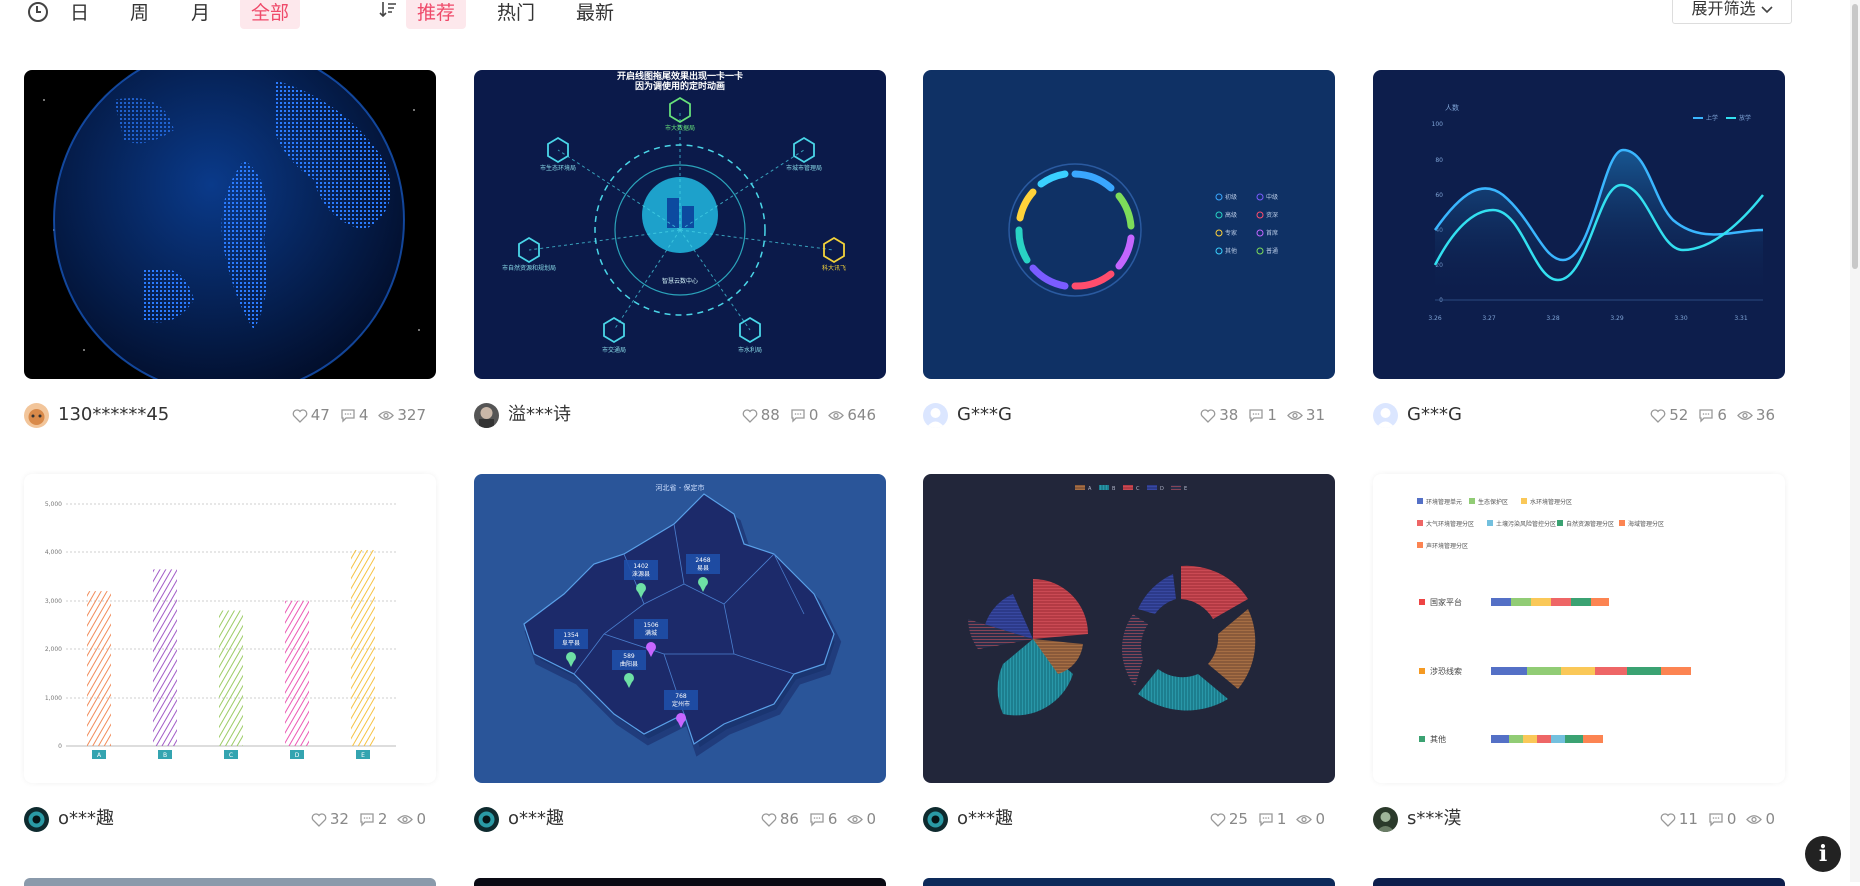  I want to click on sort-hot: 热门, so click(516, 14).